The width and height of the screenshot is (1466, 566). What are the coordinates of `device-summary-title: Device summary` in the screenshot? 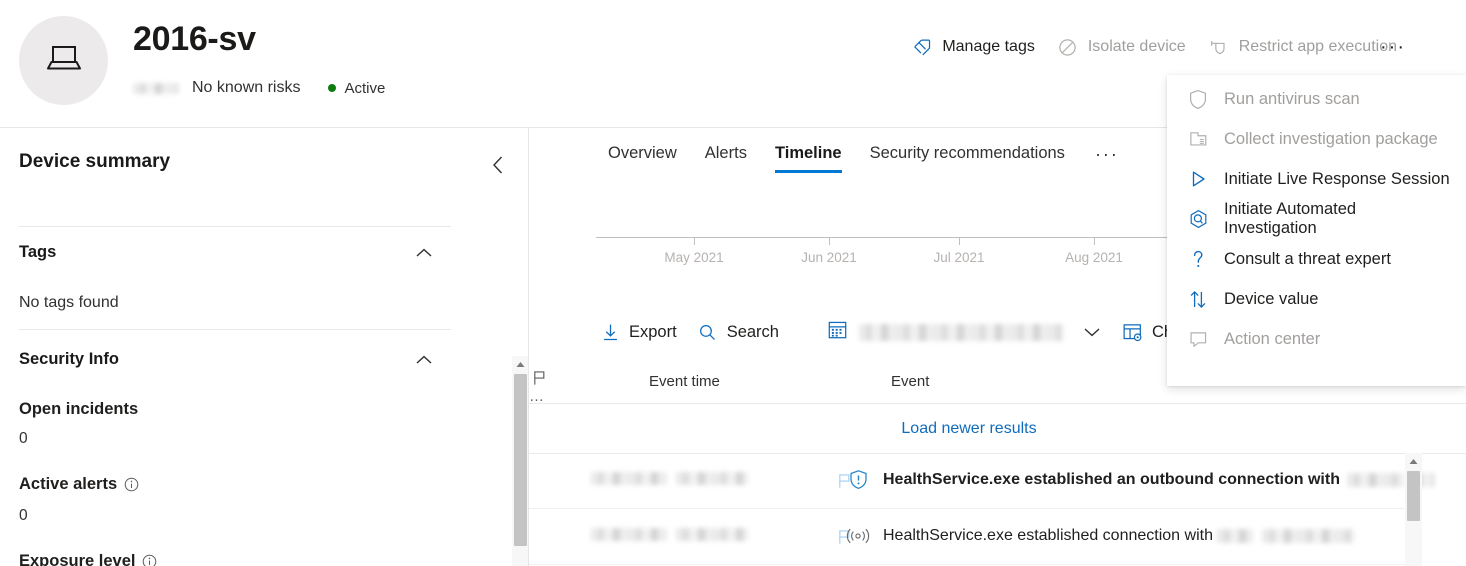 It's located at (95, 161).